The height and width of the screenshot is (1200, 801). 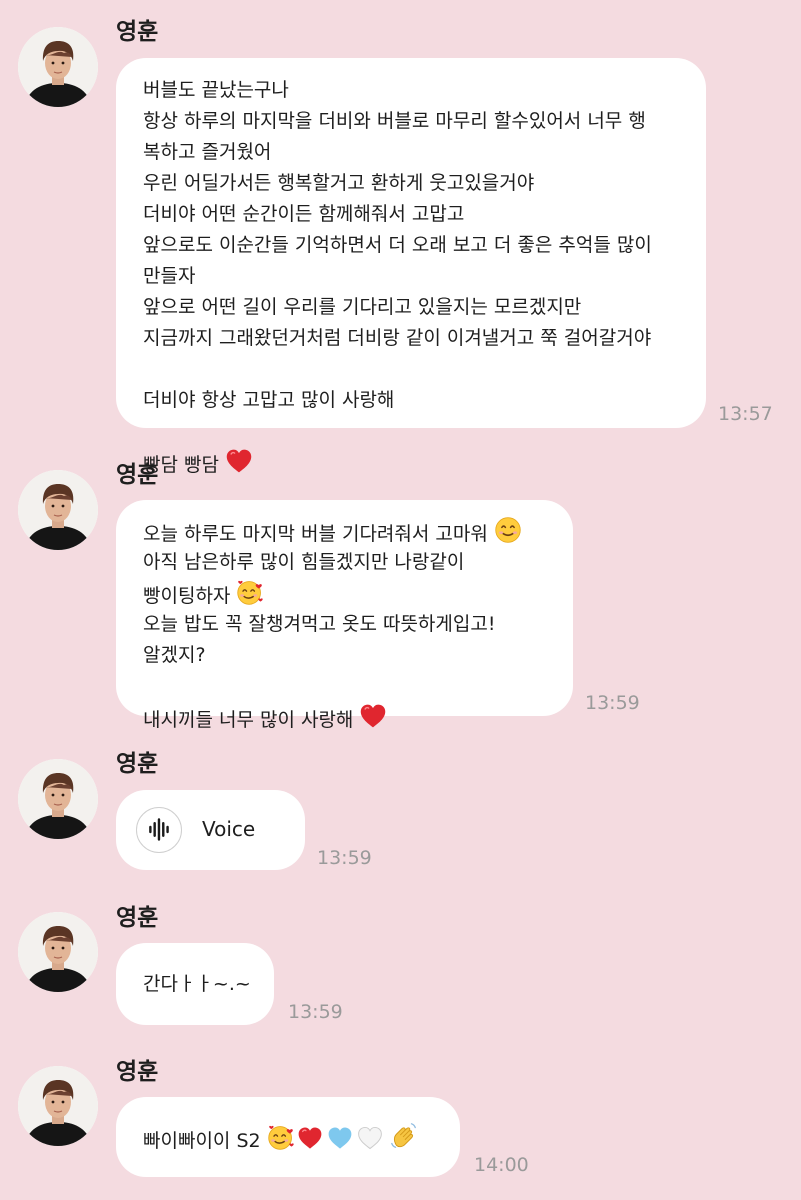 I want to click on message-text: 복하고 즐거웠어, so click(x=207, y=152).